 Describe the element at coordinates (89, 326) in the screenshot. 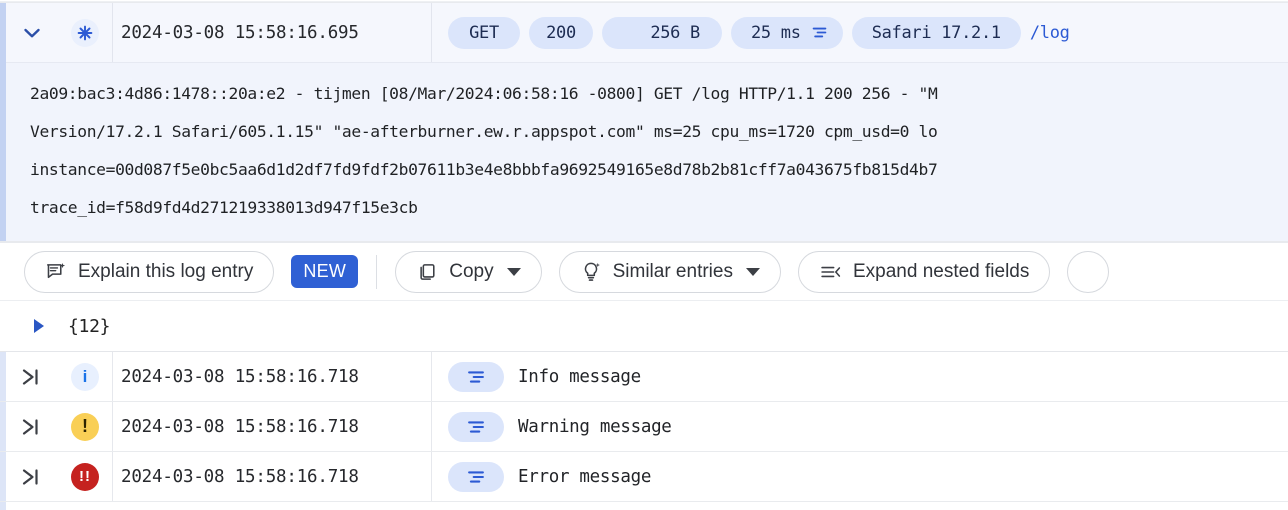

I see `nested-fields-count: {12}` at that location.